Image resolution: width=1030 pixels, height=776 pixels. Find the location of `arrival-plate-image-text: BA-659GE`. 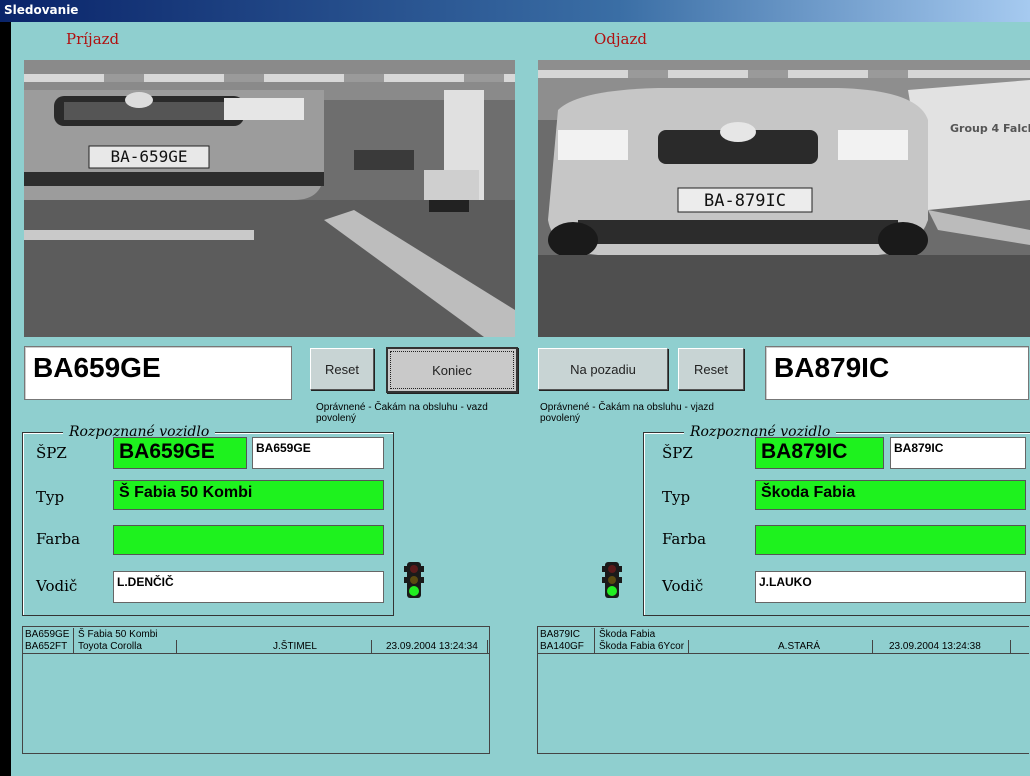

arrival-plate-image-text: BA-659GE is located at coordinates (148, 156).